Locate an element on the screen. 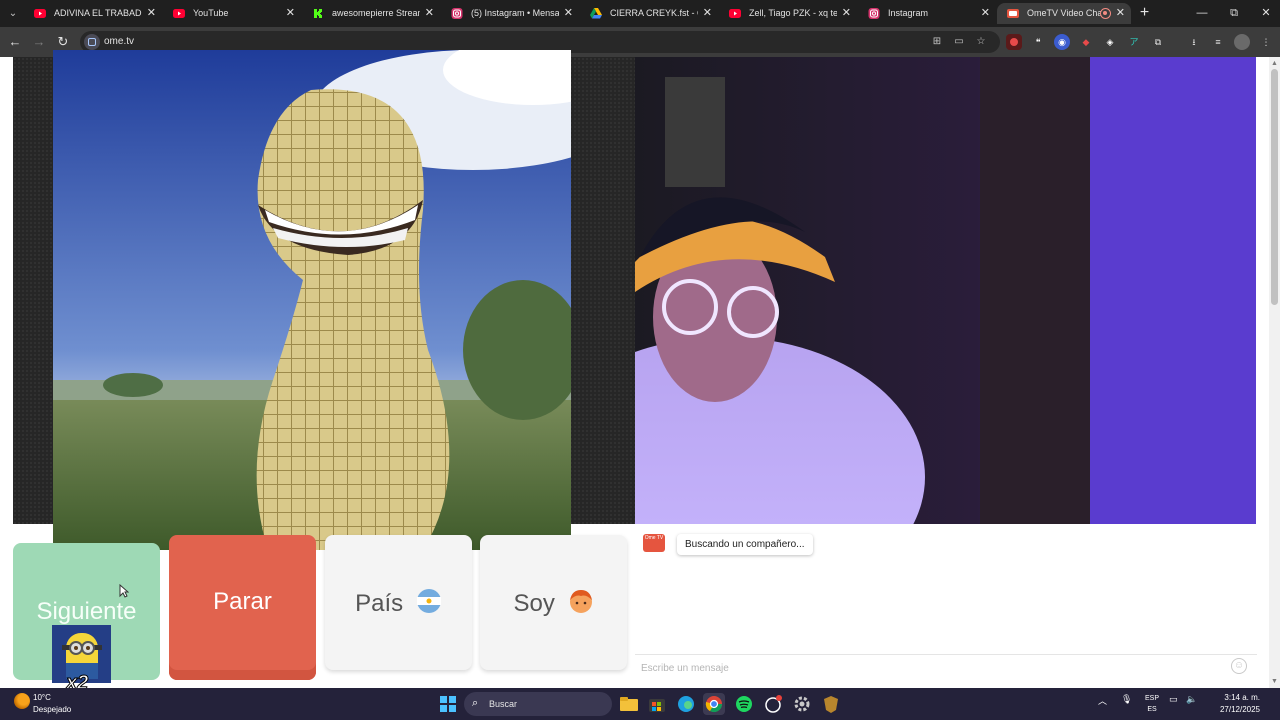 The width and height of the screenshot is (1280, 720). kick-icon is located at coordinates (318, 13).